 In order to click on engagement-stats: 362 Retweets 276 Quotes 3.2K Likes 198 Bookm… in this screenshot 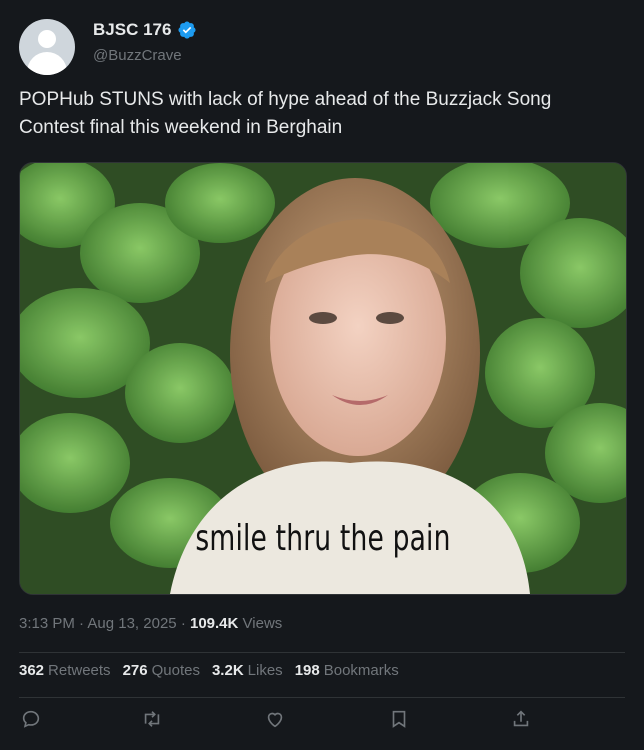, I will do `click(209, 670)`.